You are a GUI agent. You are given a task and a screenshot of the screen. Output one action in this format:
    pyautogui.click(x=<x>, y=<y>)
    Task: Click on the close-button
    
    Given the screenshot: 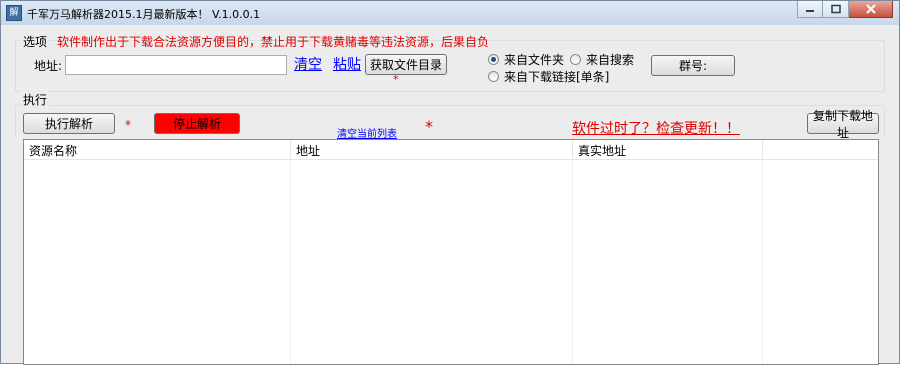 What is the action you would take?
    pyautogui.click(x=871, y=9)
    